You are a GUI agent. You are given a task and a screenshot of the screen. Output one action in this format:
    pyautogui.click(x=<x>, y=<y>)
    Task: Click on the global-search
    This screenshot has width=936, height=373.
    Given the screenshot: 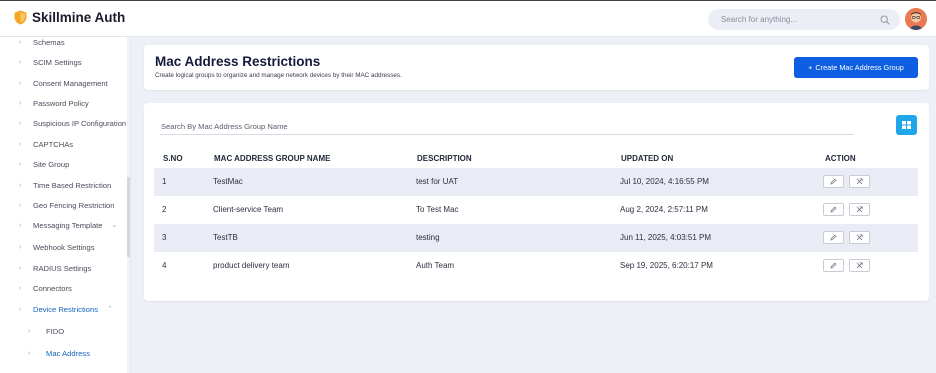 What is the action you would take?
    pyautogui.click(x=804, y=19)
    